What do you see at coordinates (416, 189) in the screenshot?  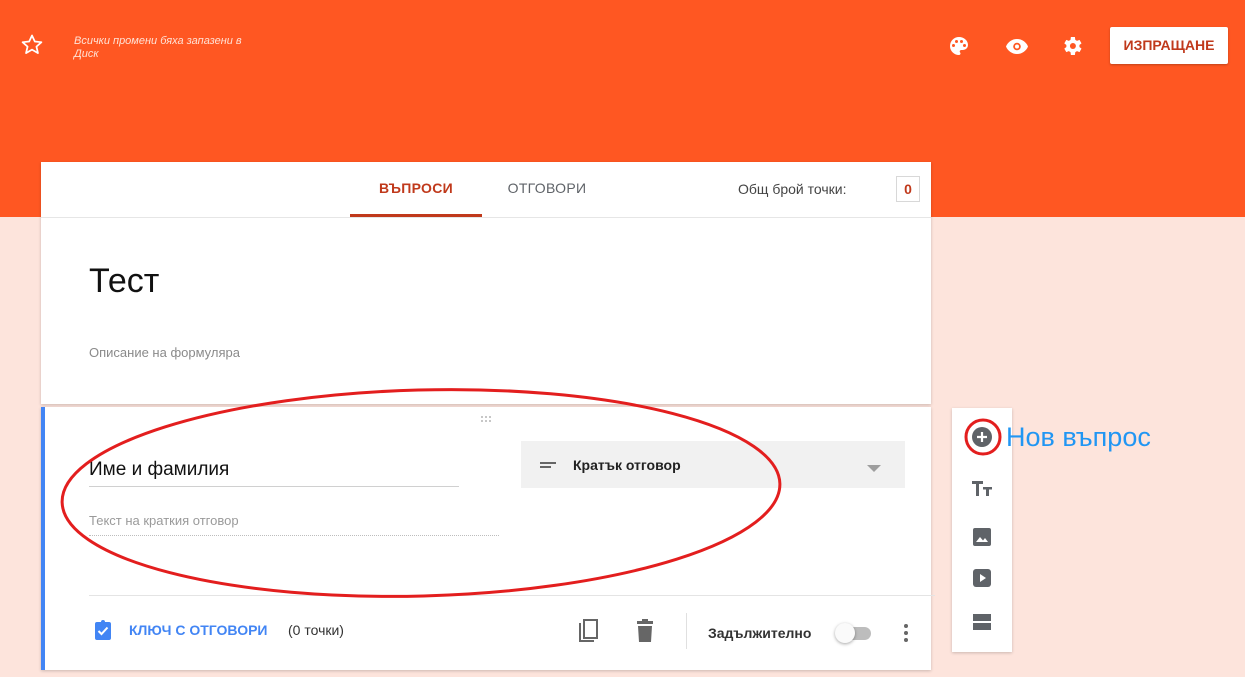 I see `tab-questions: ВЪПРОСИ` at bounding box center [416, 189].